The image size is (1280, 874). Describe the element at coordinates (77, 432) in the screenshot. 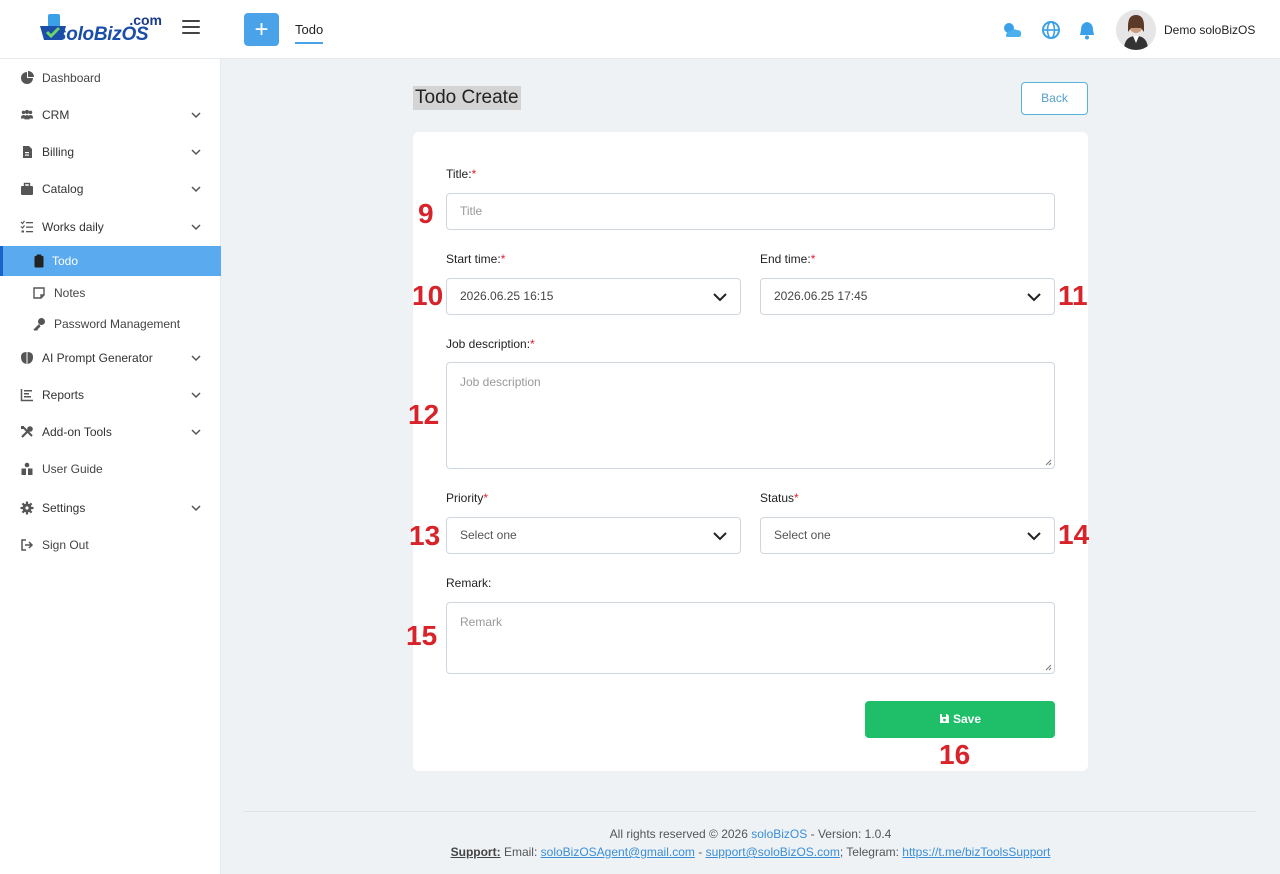

I see `sidebar-item-label: Add-on Tools` at that location.